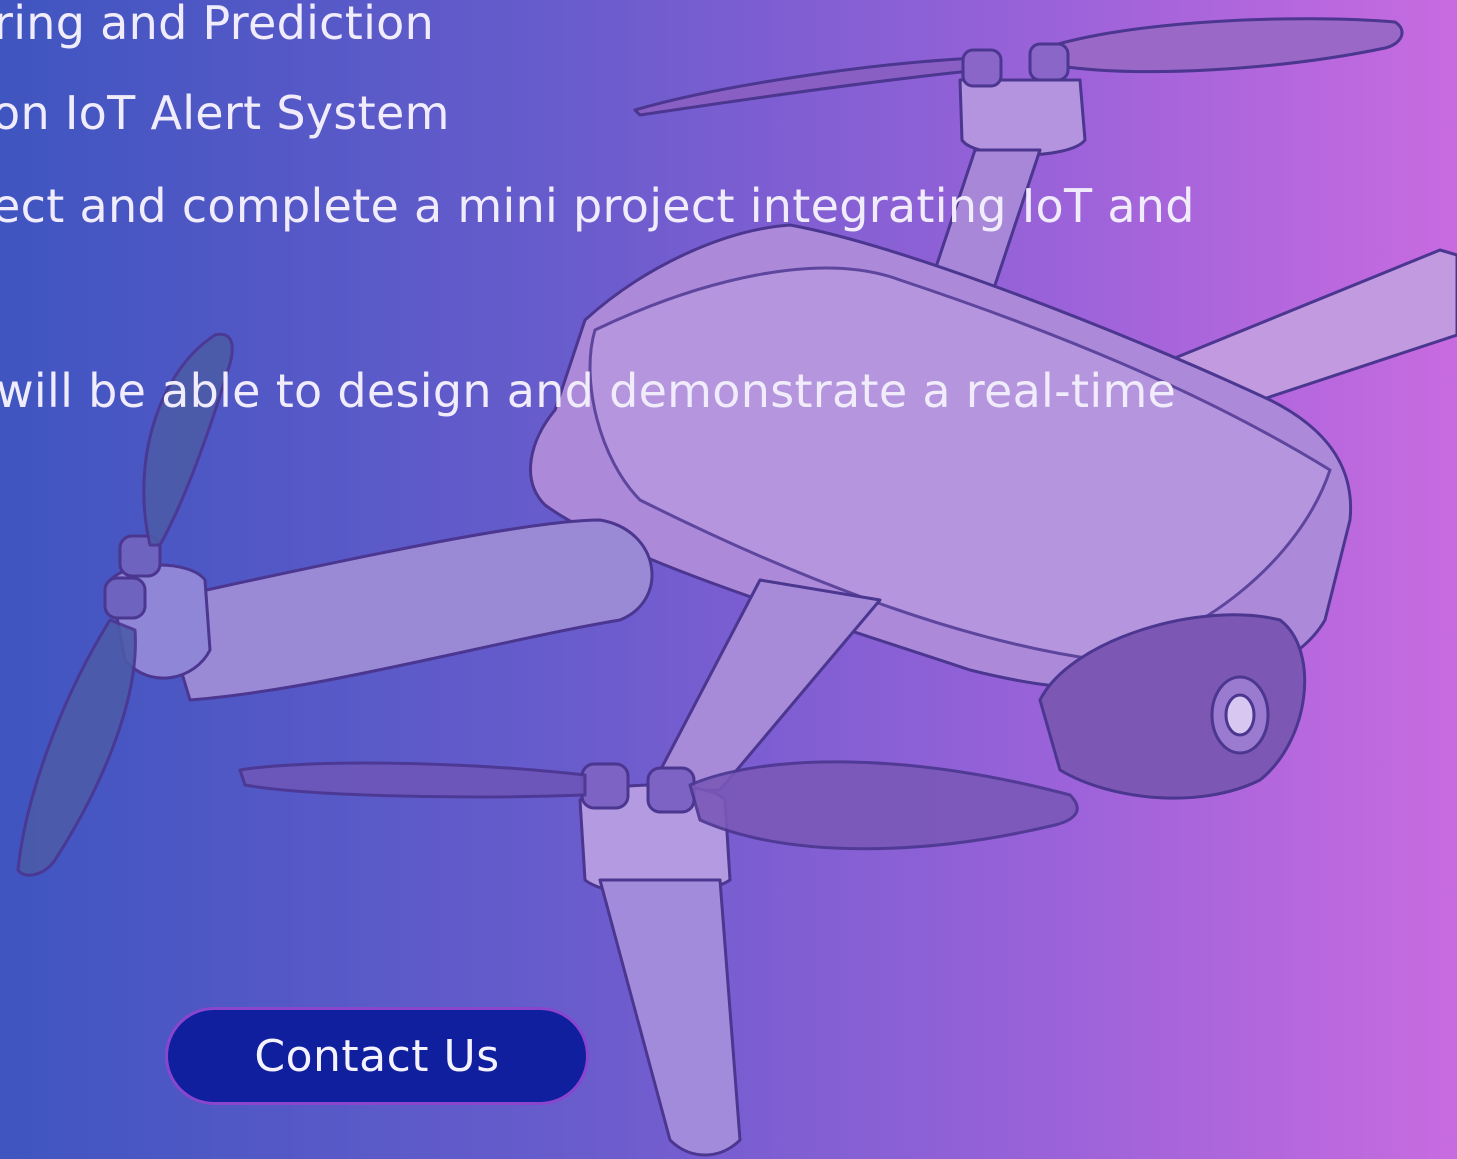 The width and height of the screenshot is (1457, 1159). I want to click on content-line-1: ring and Prediction, so click(217, 25).